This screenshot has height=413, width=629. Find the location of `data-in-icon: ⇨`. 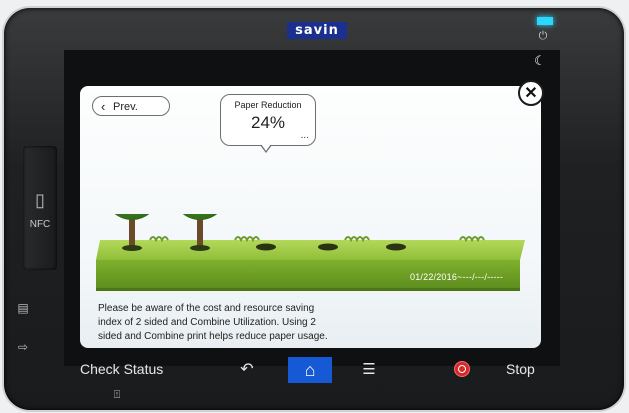

data-in-icon: ⇨ is located at coordinates (23, 347).